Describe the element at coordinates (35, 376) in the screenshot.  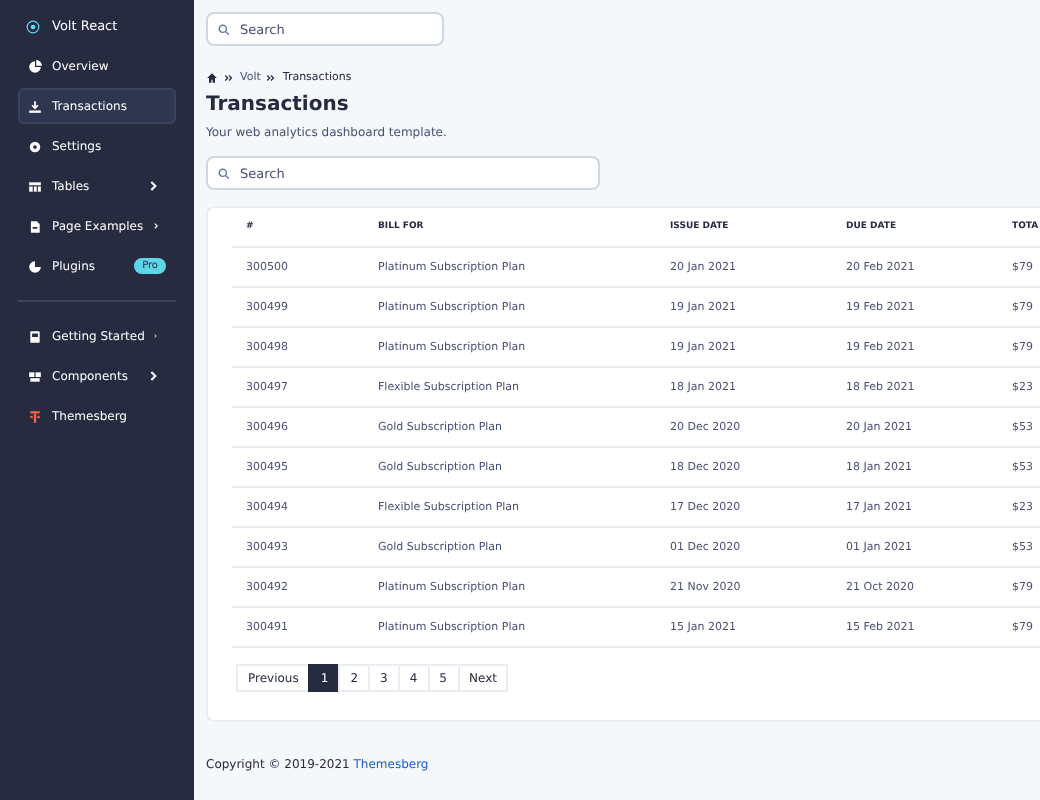
I see `boxes-icon` at that location.